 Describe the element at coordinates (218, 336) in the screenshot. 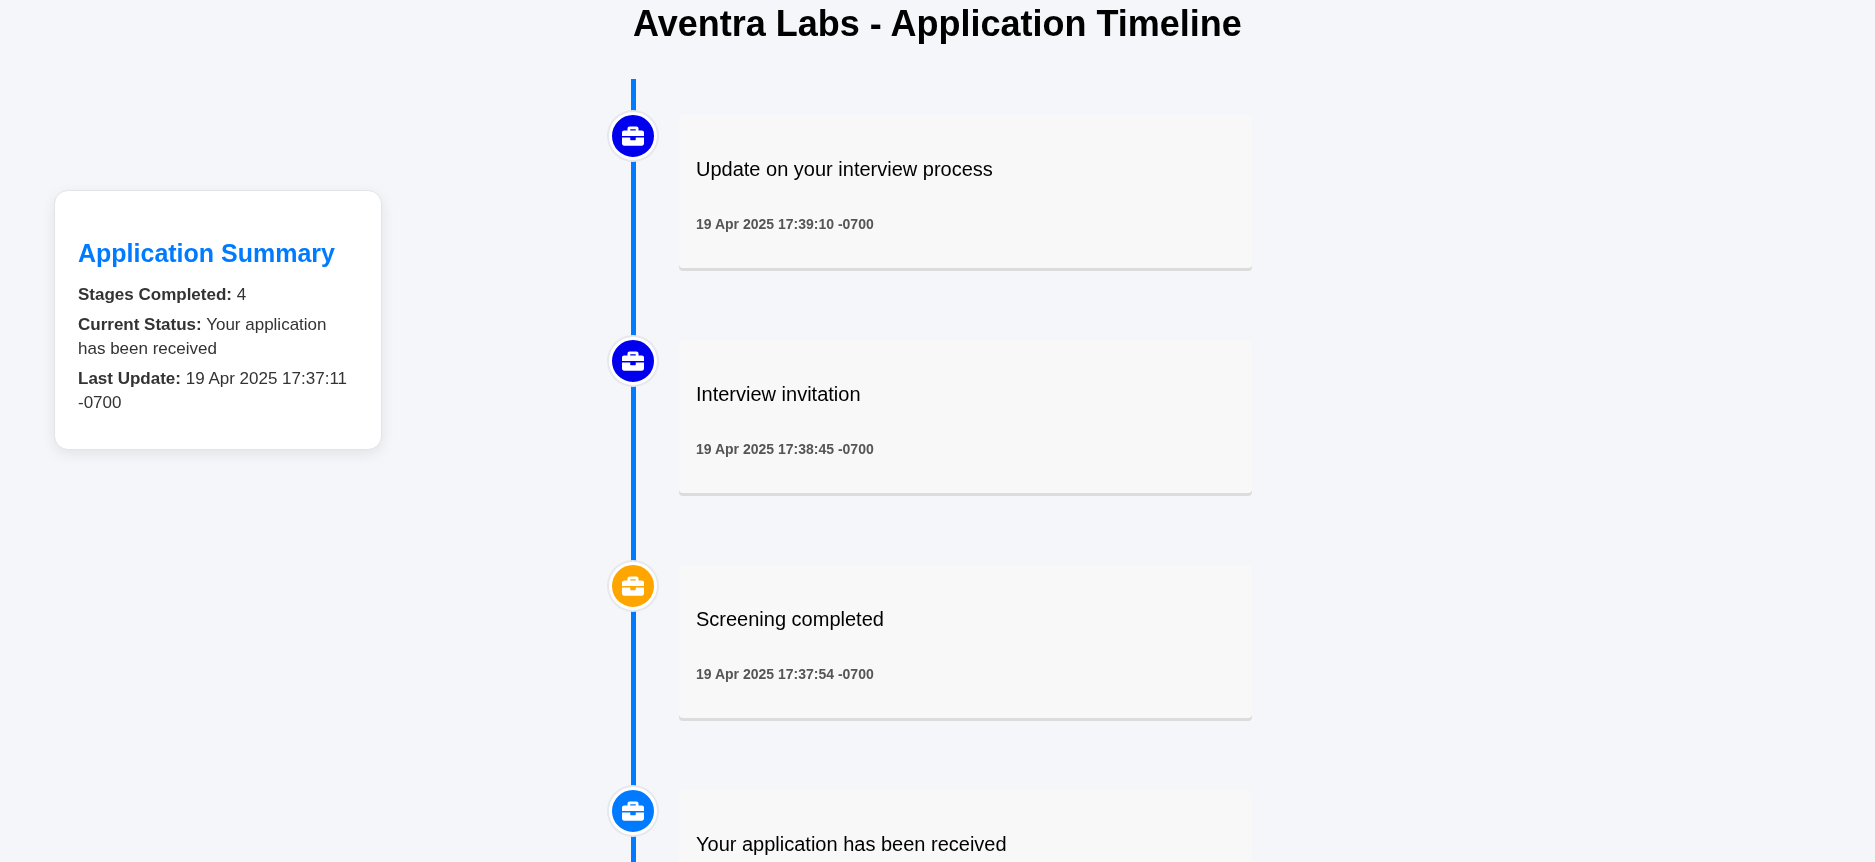

I see `summary-field: Current Status: Your application has been received` at that location.